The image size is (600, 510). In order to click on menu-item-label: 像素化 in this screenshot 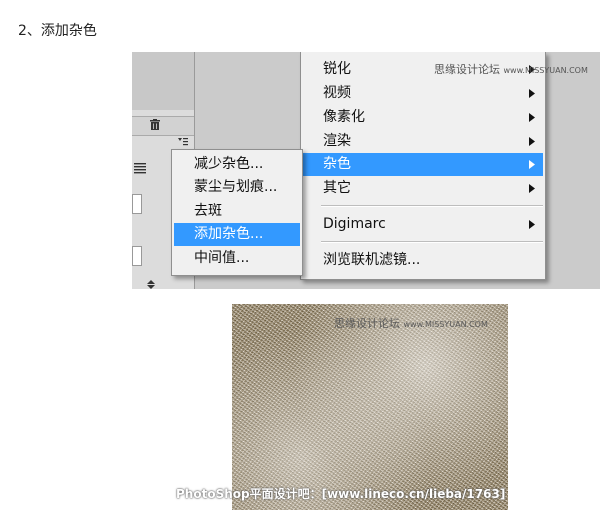, I will do `click(344, 117)`.